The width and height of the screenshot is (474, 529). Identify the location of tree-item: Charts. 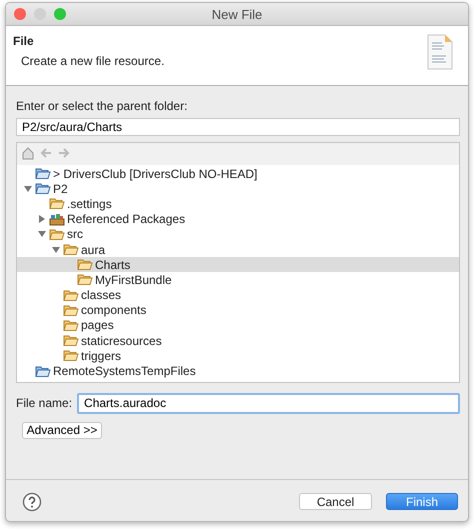
(238, 264).